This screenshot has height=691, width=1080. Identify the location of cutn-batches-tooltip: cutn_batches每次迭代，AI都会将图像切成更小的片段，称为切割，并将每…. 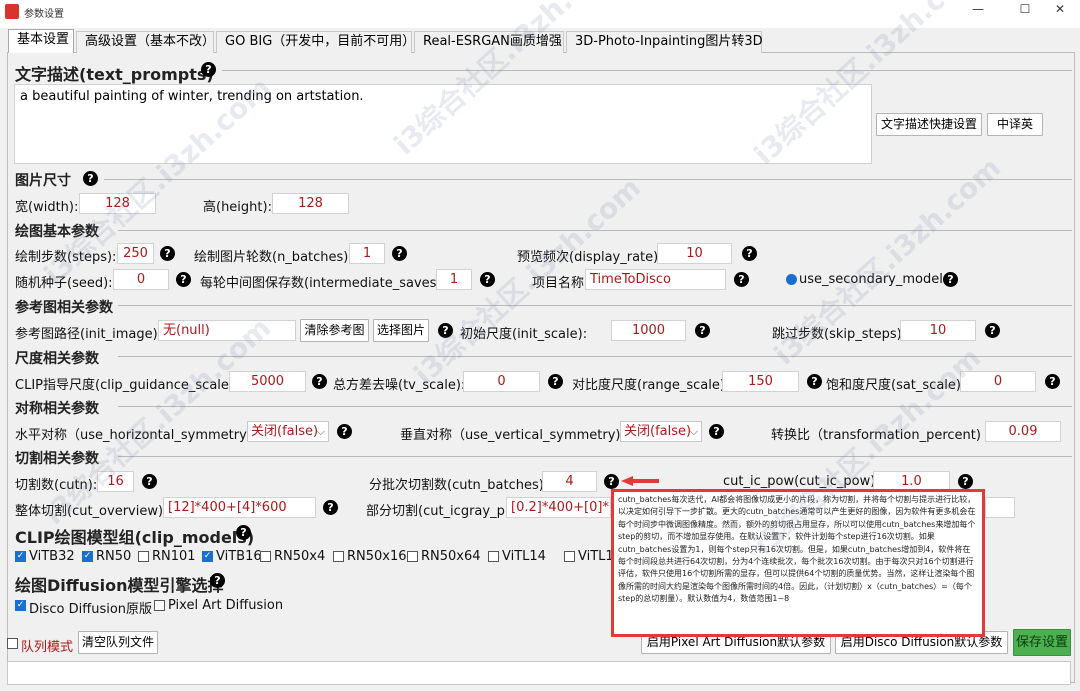
(798, 563).